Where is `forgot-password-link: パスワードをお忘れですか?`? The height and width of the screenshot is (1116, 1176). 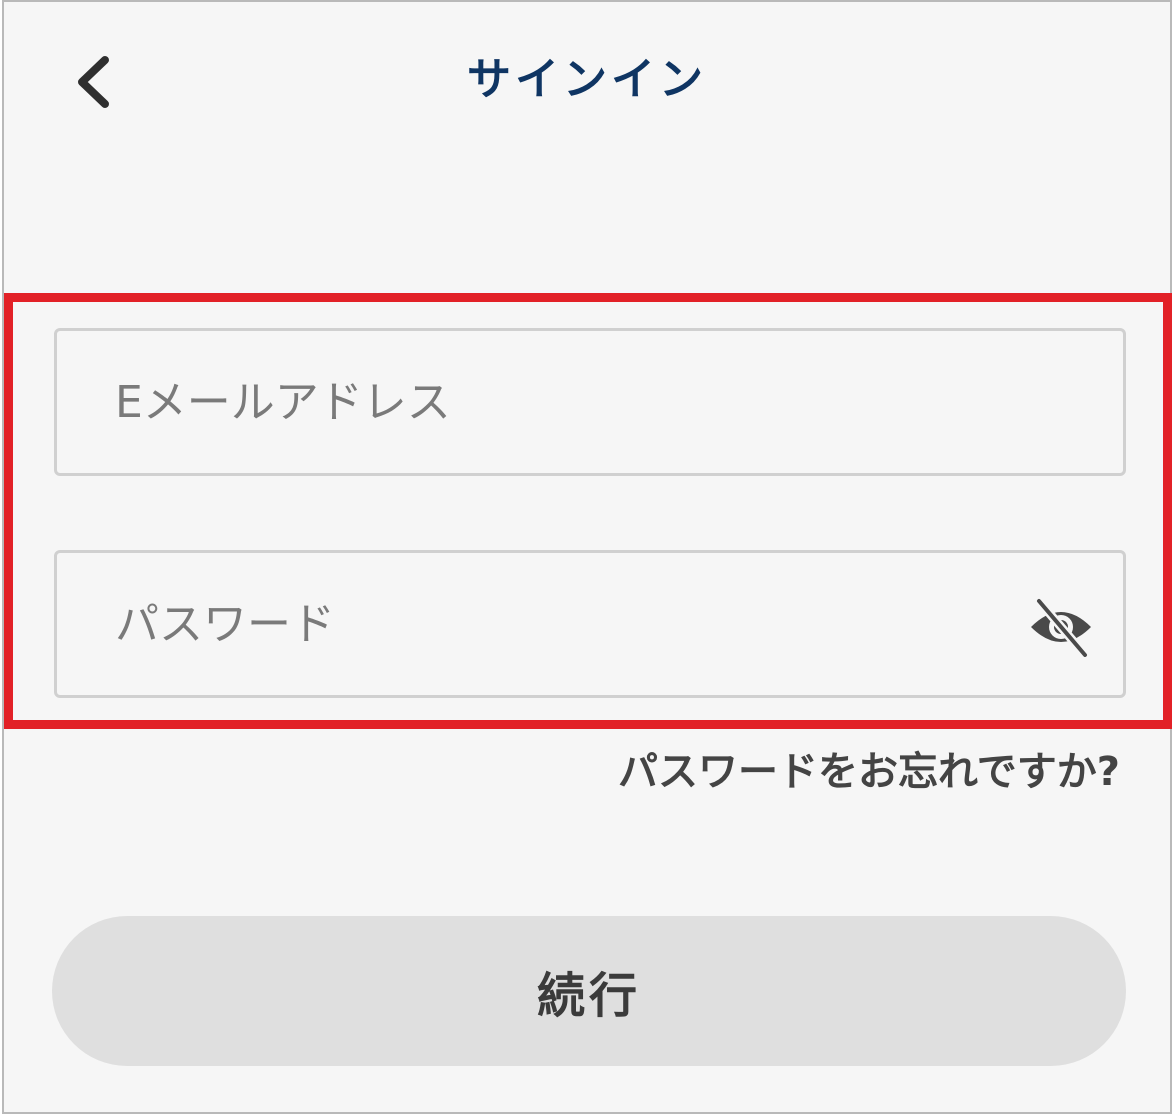
forgot-password-link: パスワードをお忘れですか? is located at coordinates (869, 772).